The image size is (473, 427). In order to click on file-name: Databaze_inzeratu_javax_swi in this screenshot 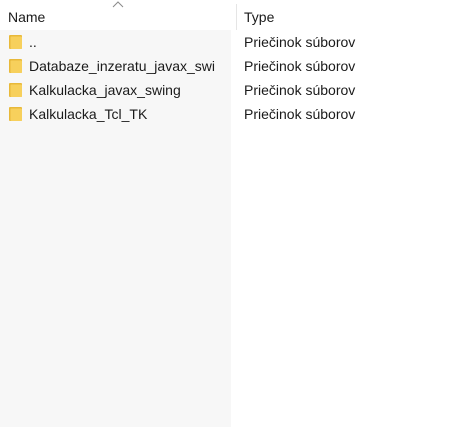, I will do `click(122, 66)`.